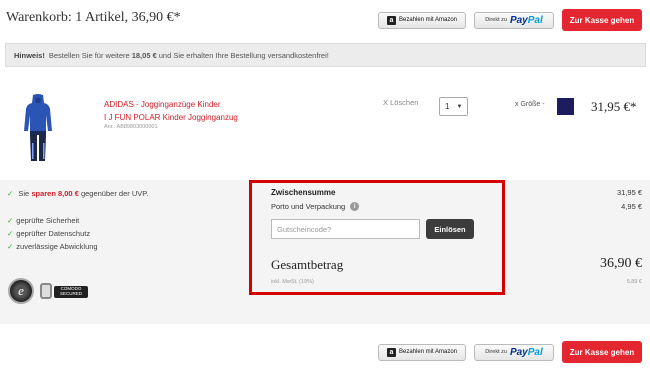 Image resolution: width=650 pixels, height=373 pixels. Describe the element at coordinates (162, 104) in the screenshot. I see `product-title-line1: ADIDAS - Jogginganzüge Kinder` at that location.